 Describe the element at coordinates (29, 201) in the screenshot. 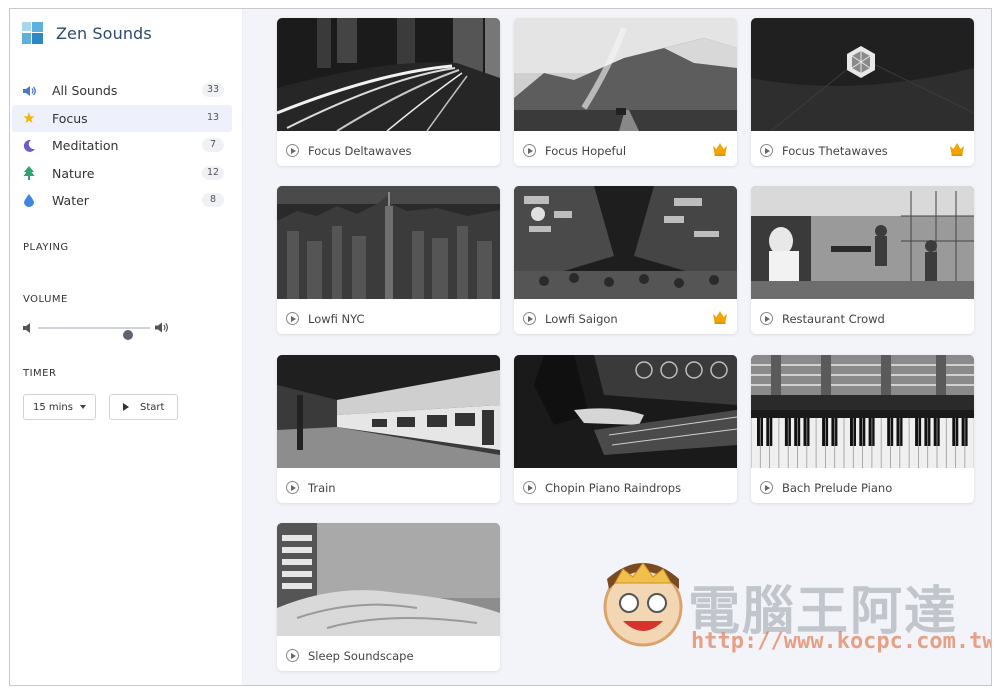

I see `drop-icon` at that location.